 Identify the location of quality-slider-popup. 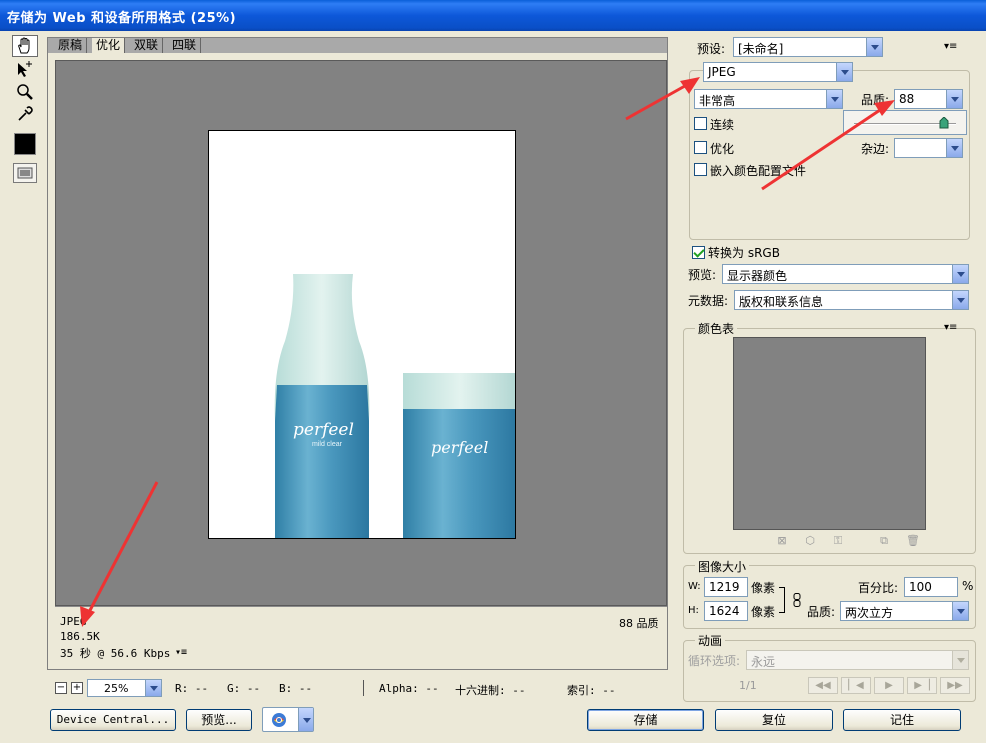
(905, 122).